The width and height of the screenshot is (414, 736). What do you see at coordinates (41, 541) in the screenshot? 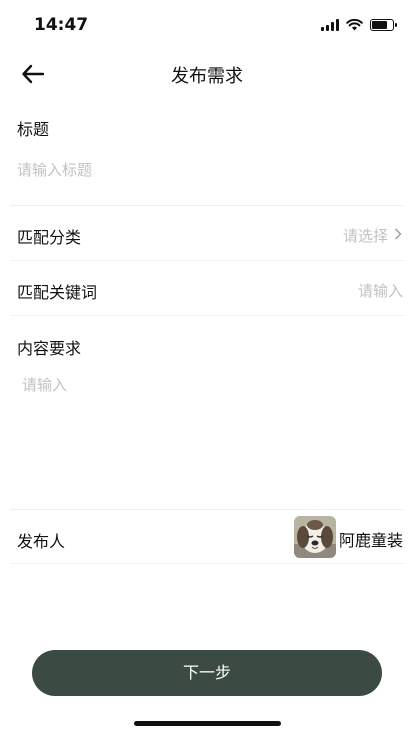
I see `publisher-label: 发布人` at bounding box center [41, 541].